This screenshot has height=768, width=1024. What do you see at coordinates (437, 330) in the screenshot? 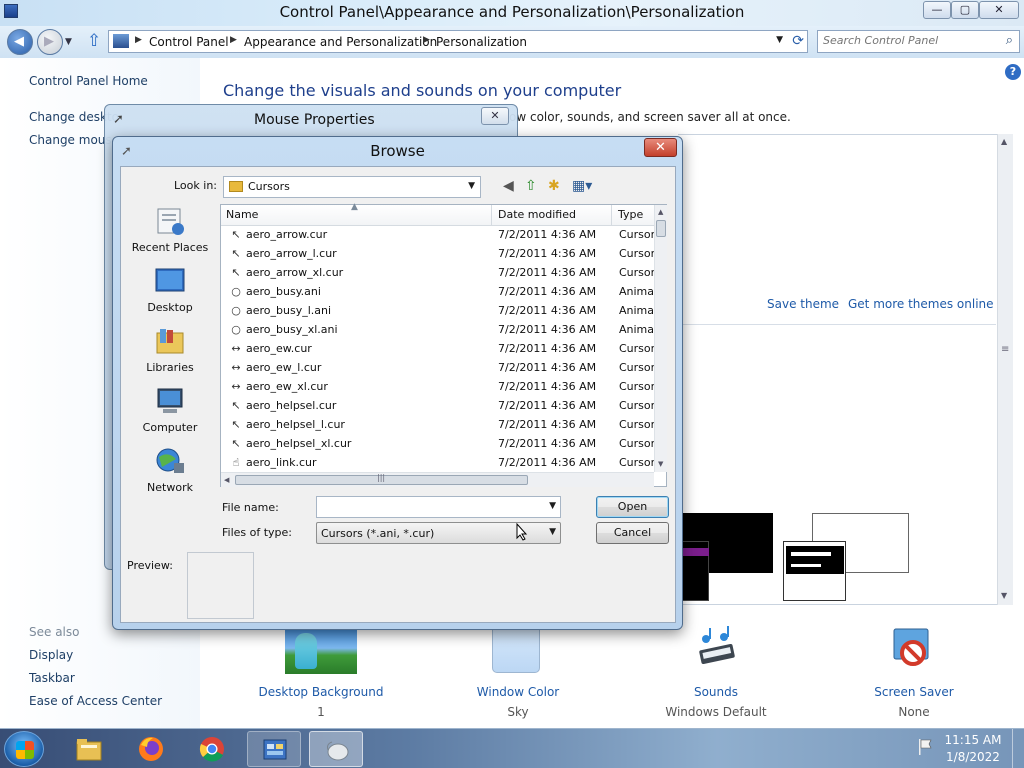
I see `file-row: ○ aero_busy_xl.ani 7/2/2011 4:36 AM Anima` at bounding box center [437, 330].